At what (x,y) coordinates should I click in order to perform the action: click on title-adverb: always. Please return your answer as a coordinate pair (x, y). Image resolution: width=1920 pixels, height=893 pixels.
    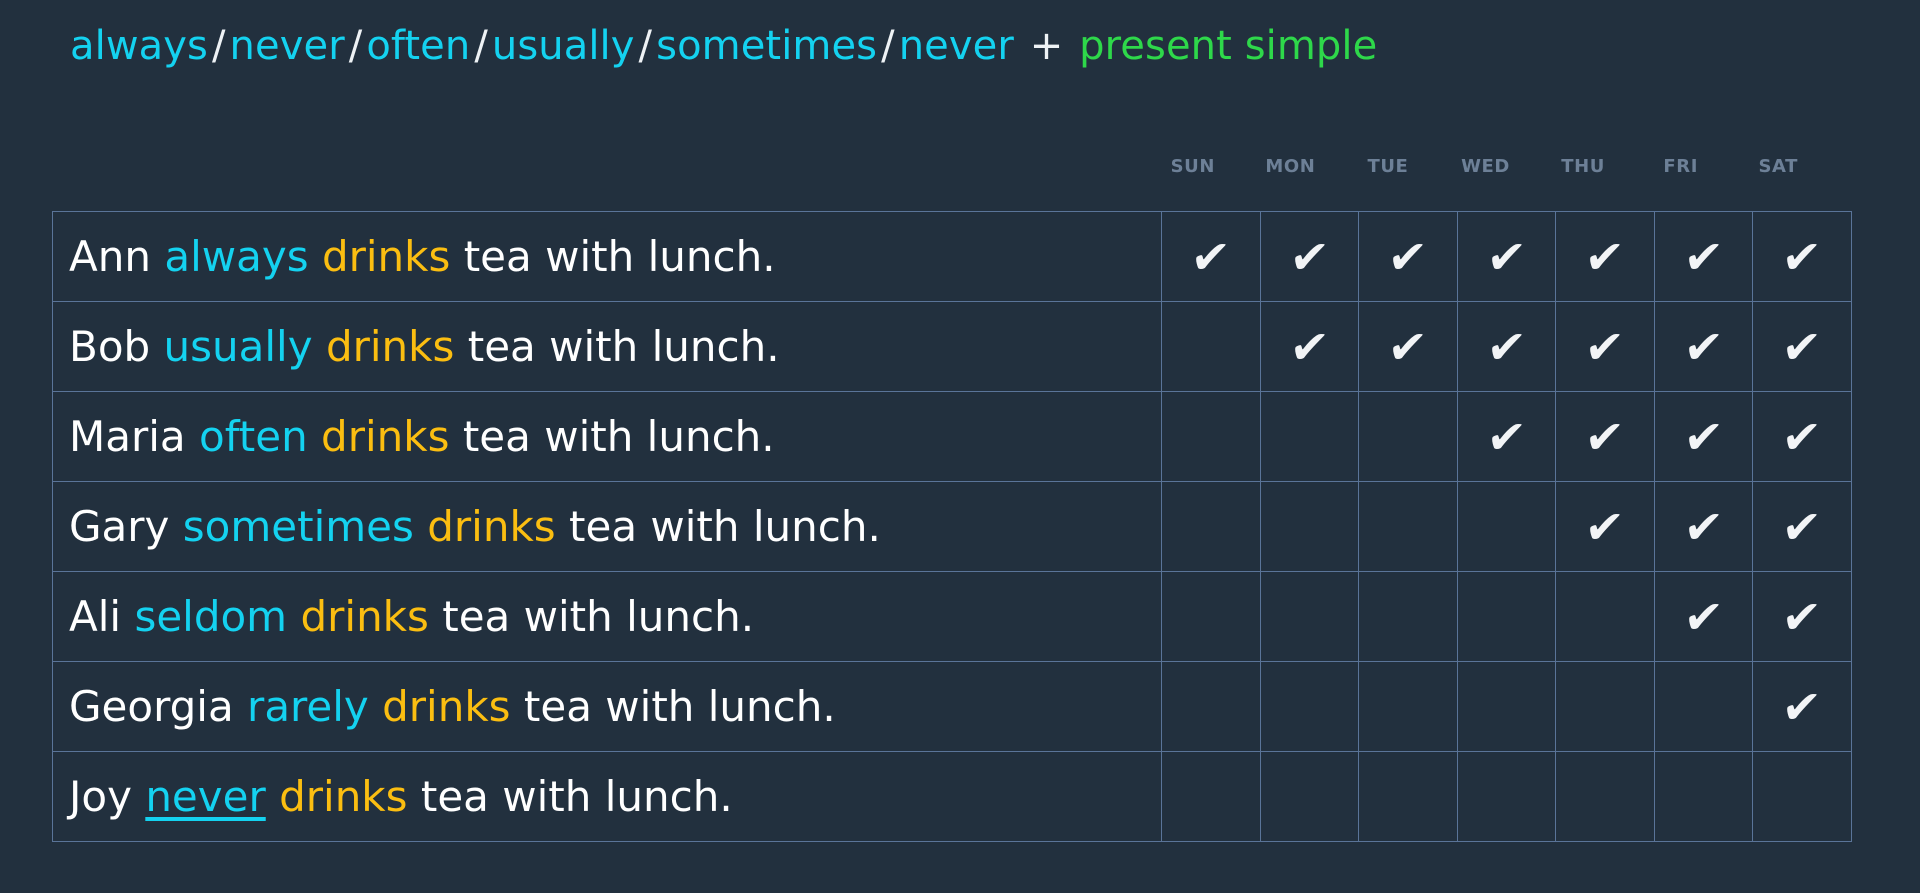
    Looking at the image, I should click on (139, 46).